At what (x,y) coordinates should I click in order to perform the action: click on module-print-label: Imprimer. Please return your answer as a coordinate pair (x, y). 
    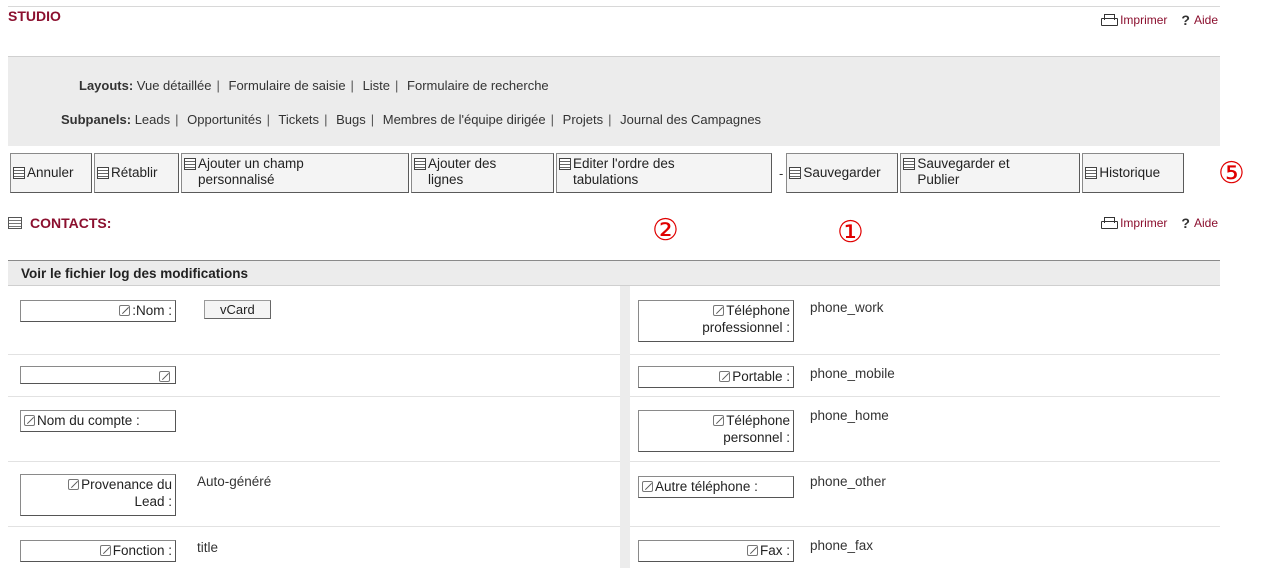
    Looking at the image, I should click on (1144, 223).